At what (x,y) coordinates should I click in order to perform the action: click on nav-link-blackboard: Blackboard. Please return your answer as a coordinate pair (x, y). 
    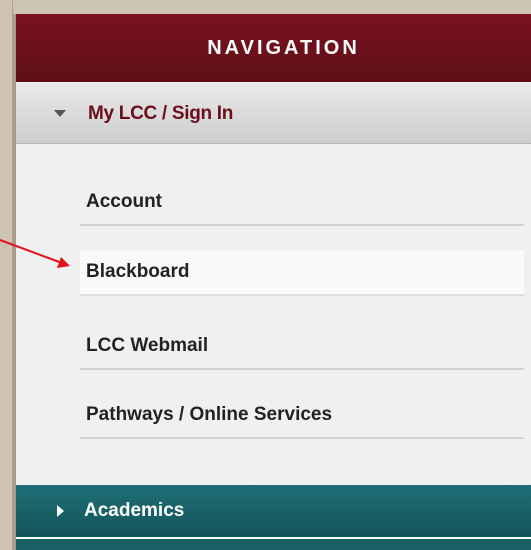
    Looking at the image, I should click on (302, 273).